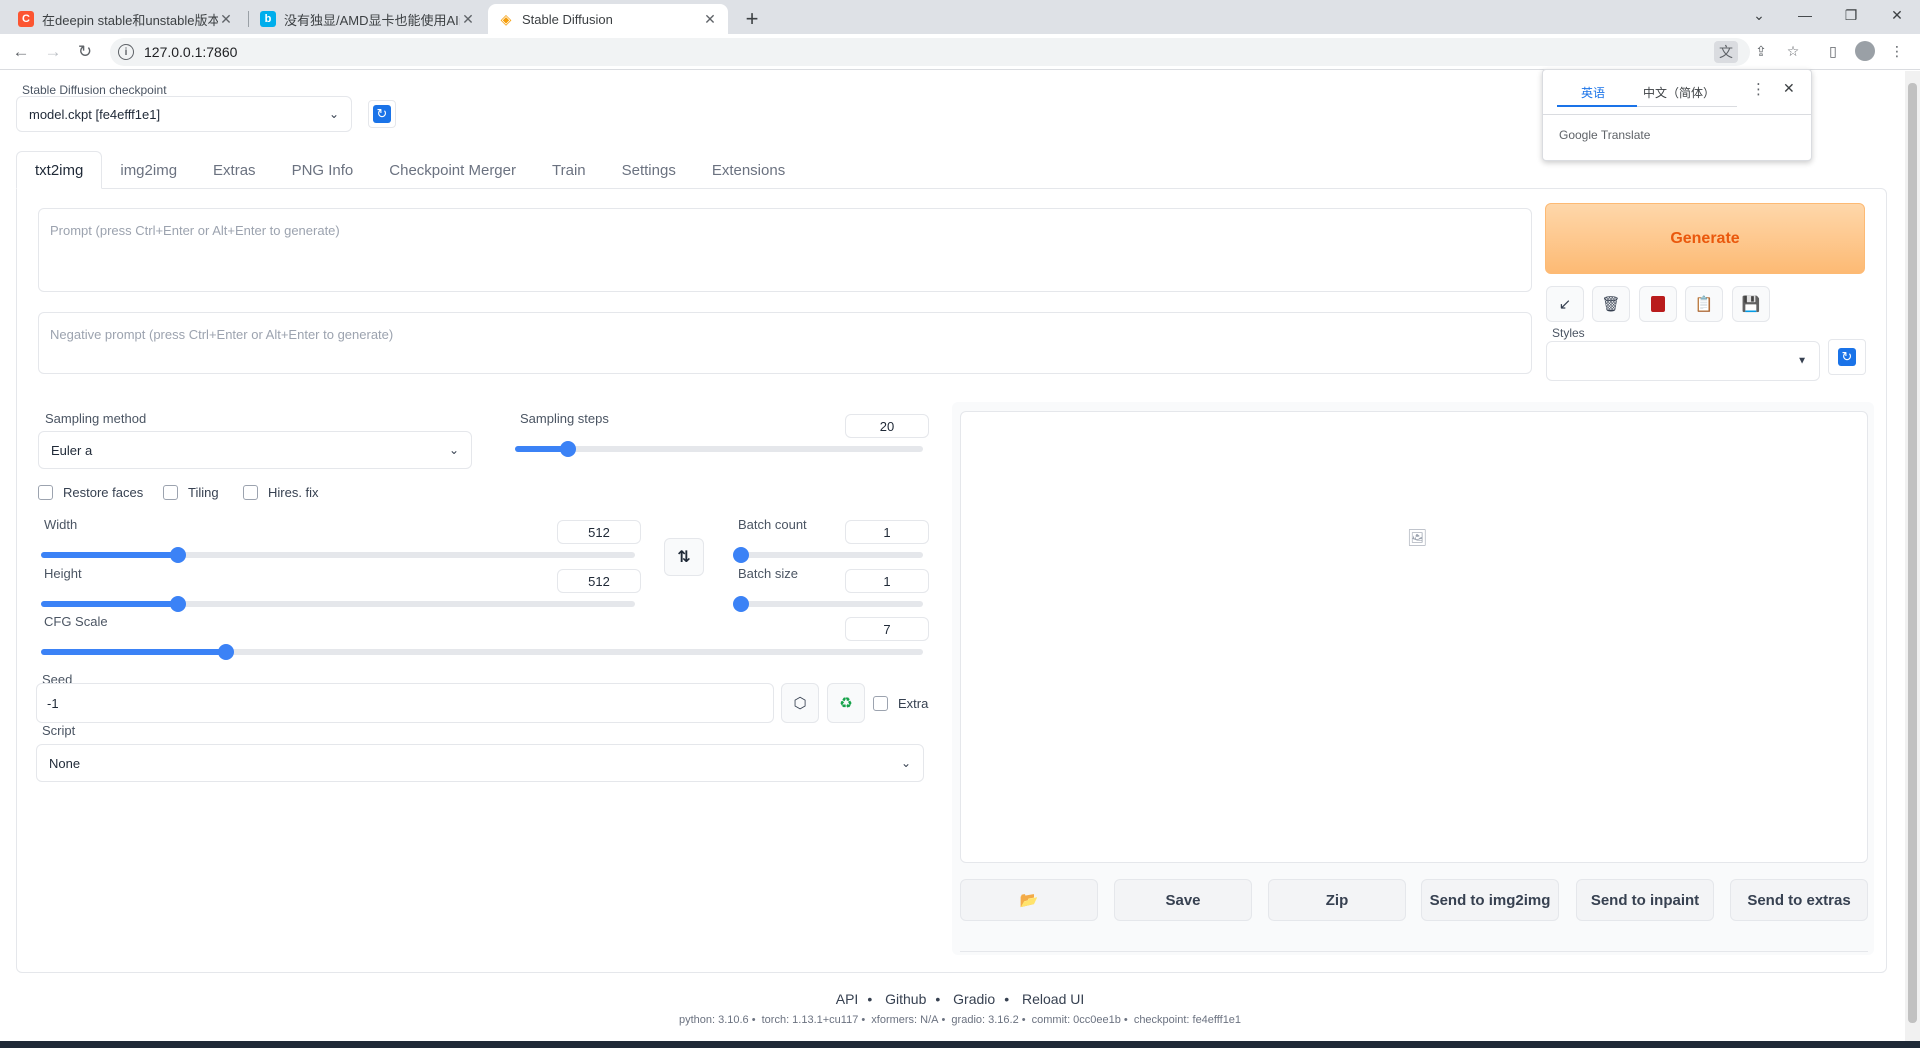 This screenshot has height=1048, width=1920. I want to click on restore-faces-label: Restore faces, so click(103, 492).